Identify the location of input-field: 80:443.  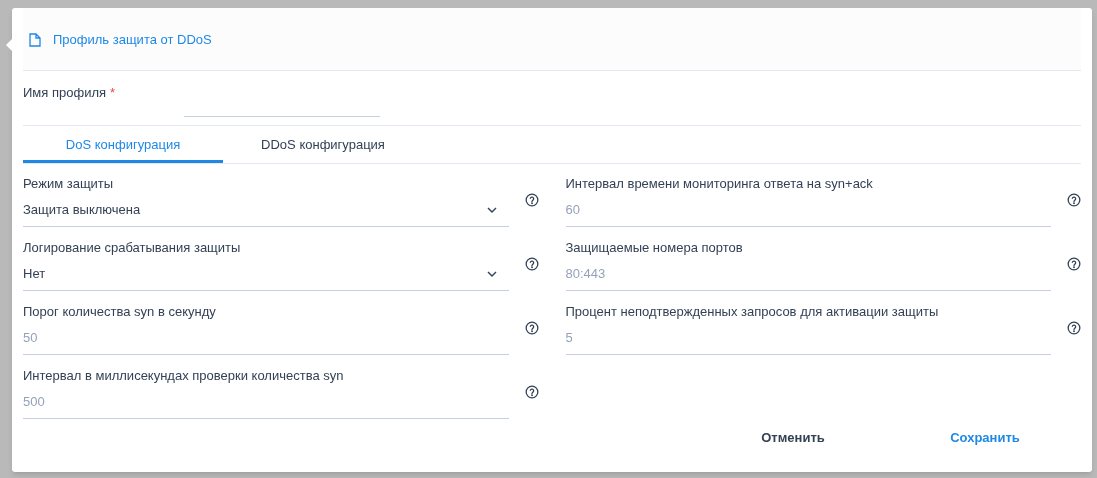
(808, 274).